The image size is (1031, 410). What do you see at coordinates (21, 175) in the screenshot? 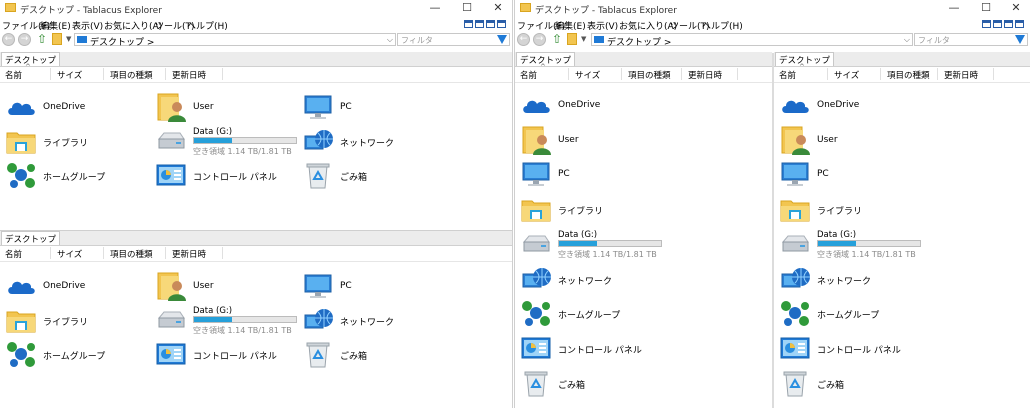
I see `homegroup-icon` at bounding box center [21, 175].